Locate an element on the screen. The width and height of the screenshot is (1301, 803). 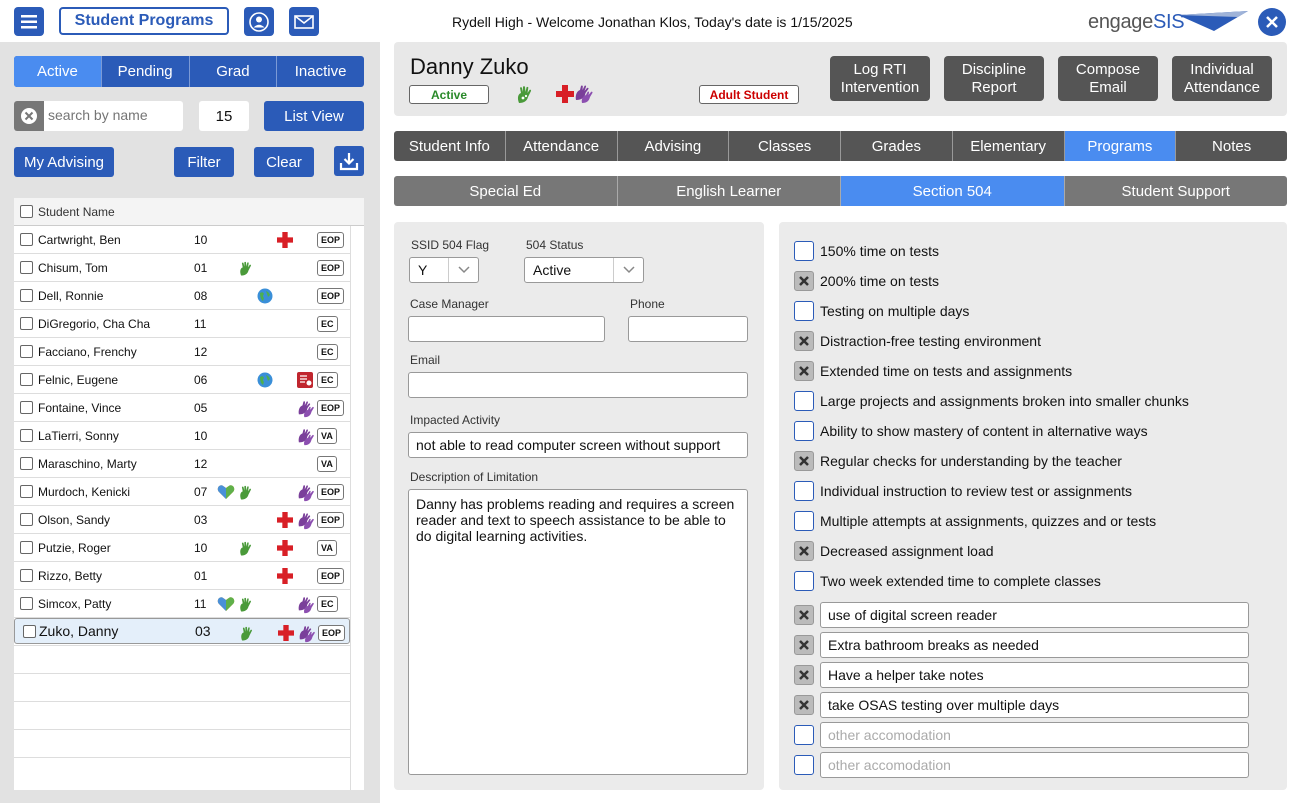
table-row: Cartwright, Ben 10 EOP is located at coordinates (182, 240).